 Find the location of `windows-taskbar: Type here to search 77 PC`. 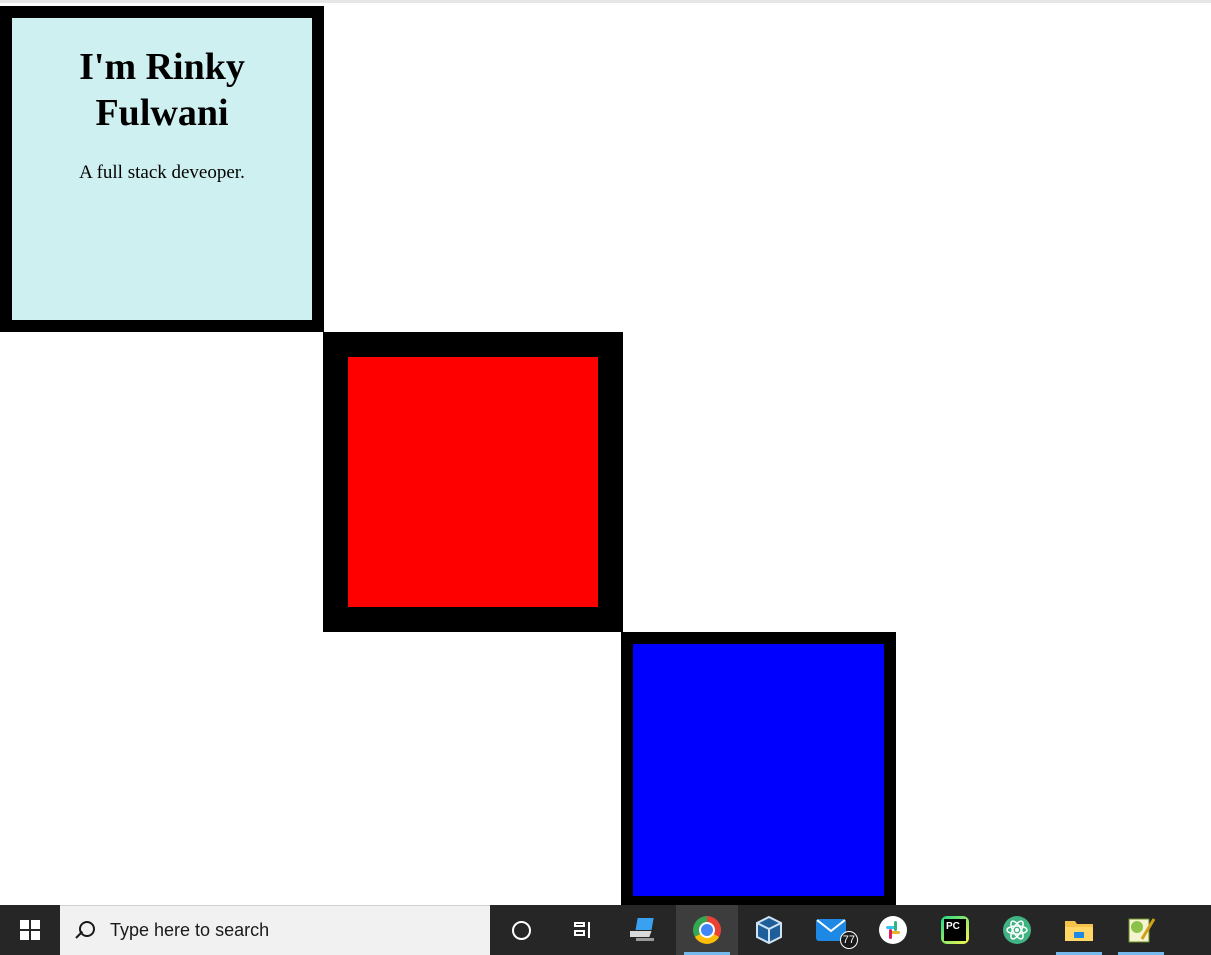

windows-taskbar: Type here to search 77 PC is located at coordinates (605, 930).